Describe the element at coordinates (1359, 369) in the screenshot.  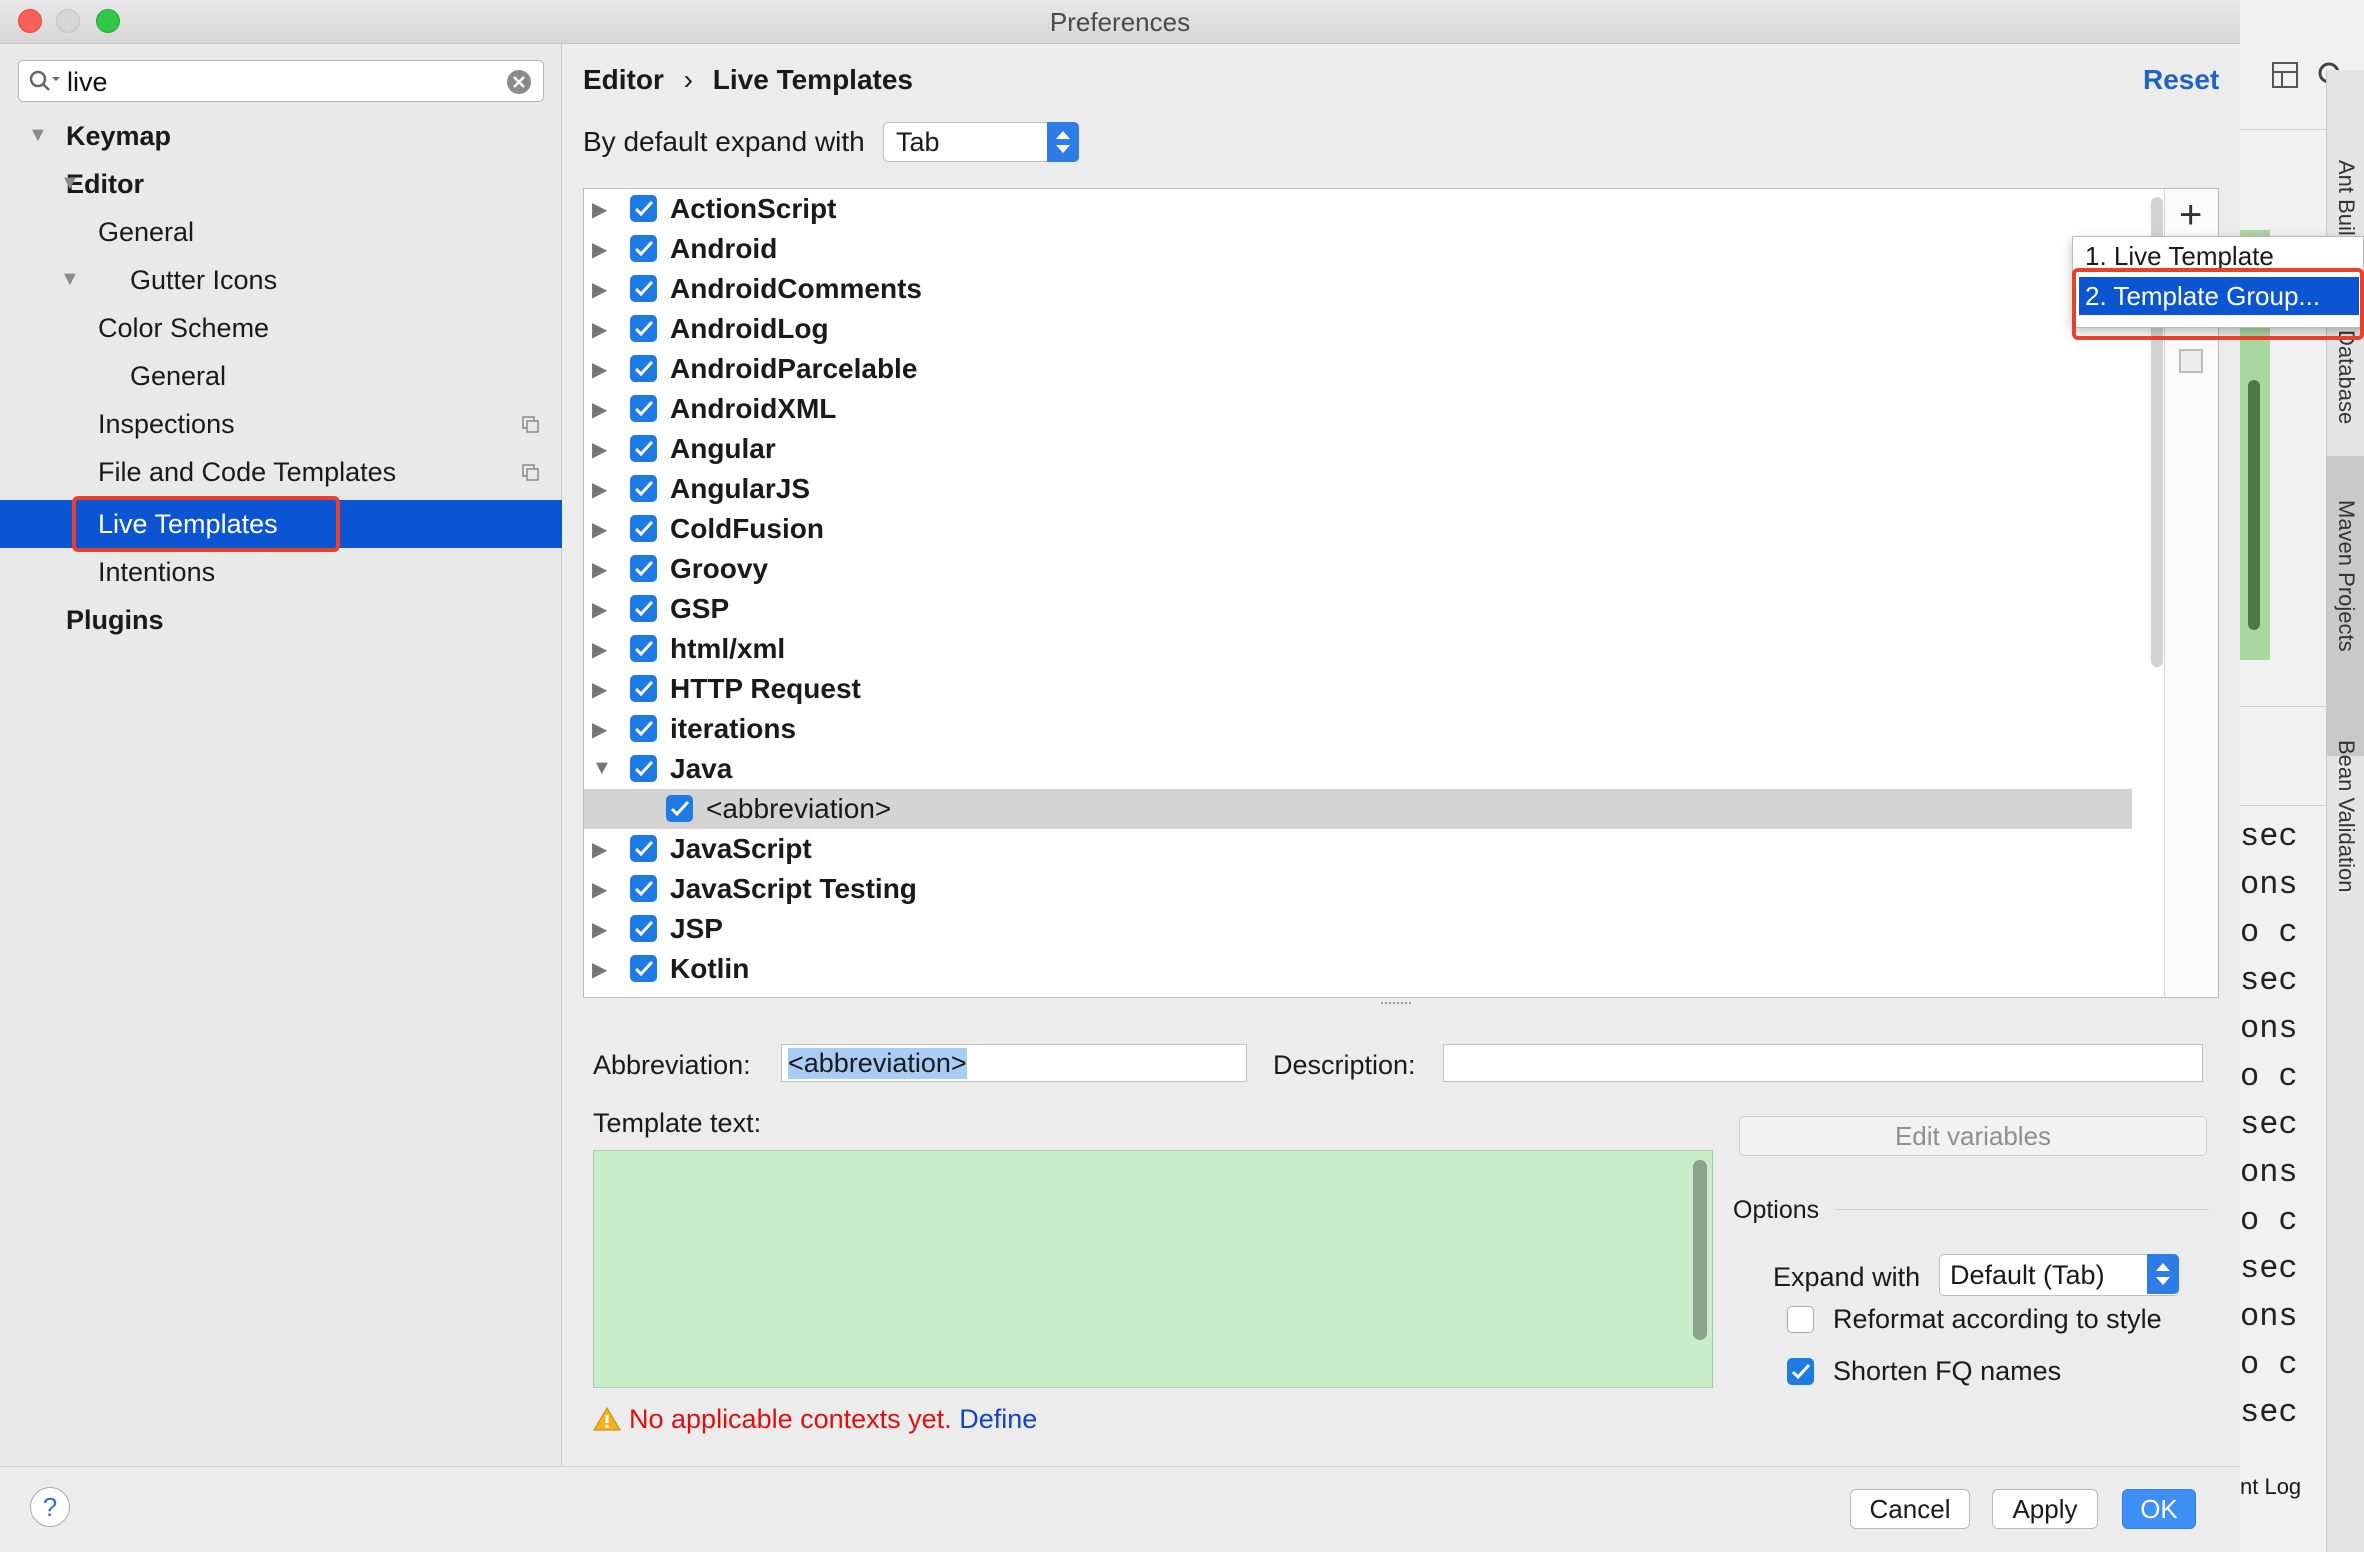
I see `template-group-row: ▶ AndroidParcelable` at that location.